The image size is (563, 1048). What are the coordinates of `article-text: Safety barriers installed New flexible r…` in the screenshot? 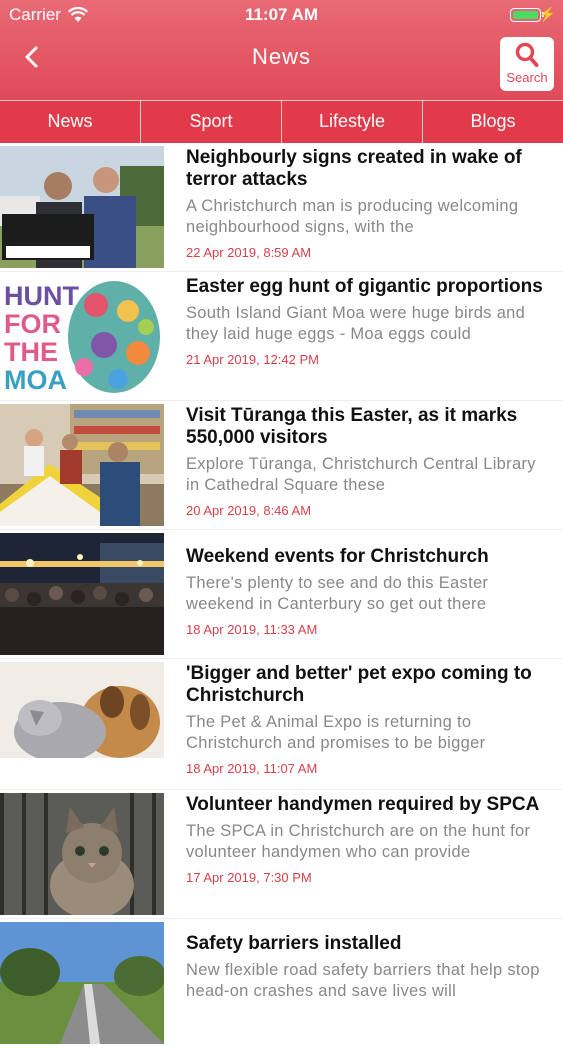 It's located at (367, 962).